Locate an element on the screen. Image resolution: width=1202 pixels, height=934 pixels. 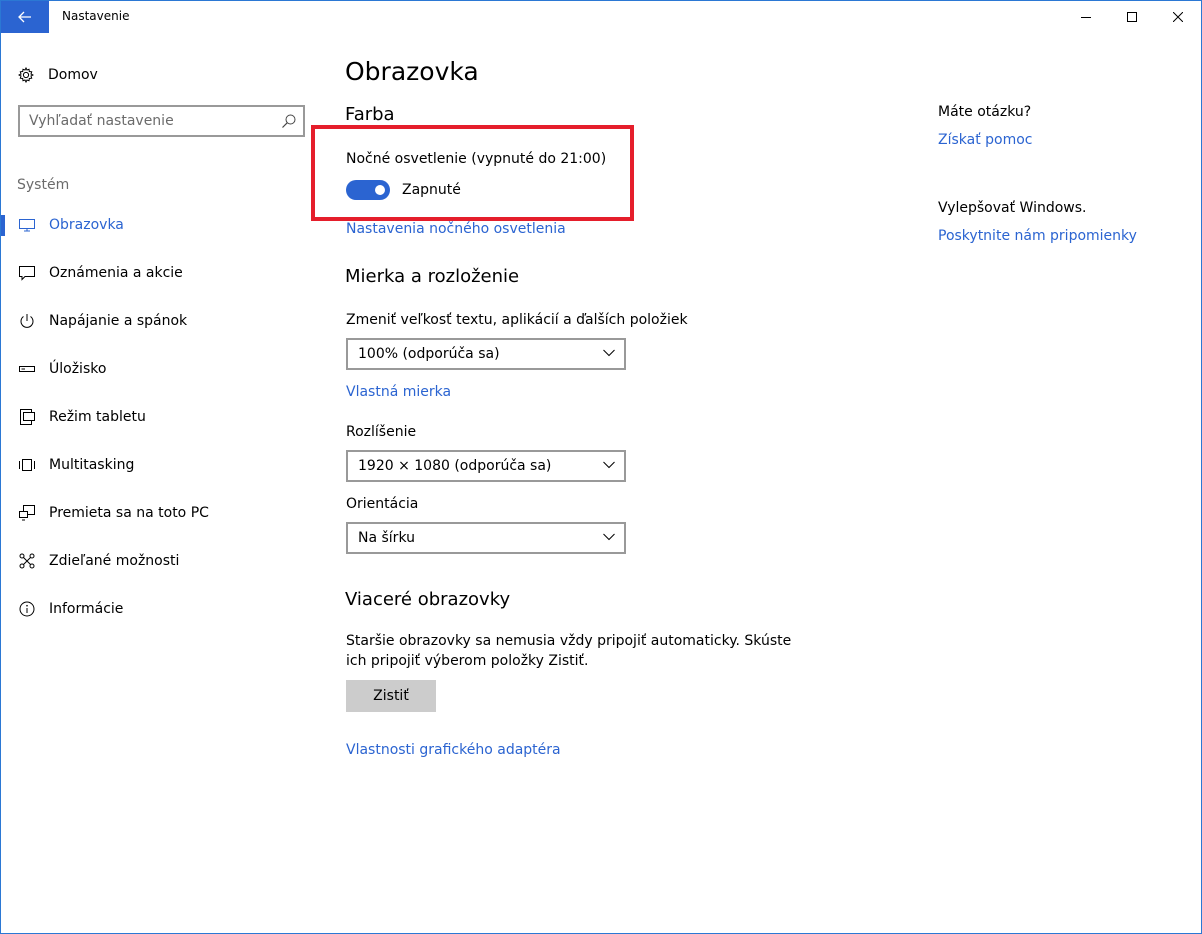
sidebar-item-label: Obrazovka is located at coordinates (86, 225).